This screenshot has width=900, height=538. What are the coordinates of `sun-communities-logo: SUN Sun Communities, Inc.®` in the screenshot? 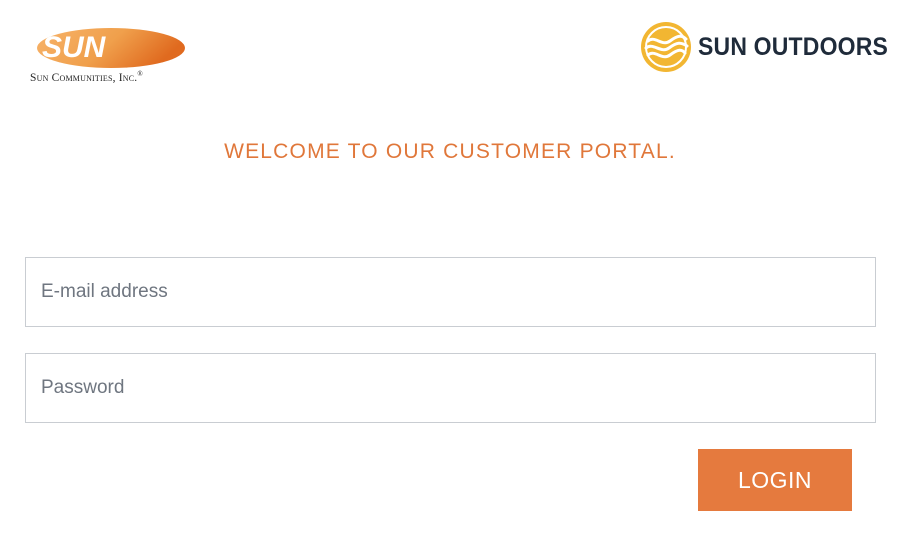 It's located at (114, 56).